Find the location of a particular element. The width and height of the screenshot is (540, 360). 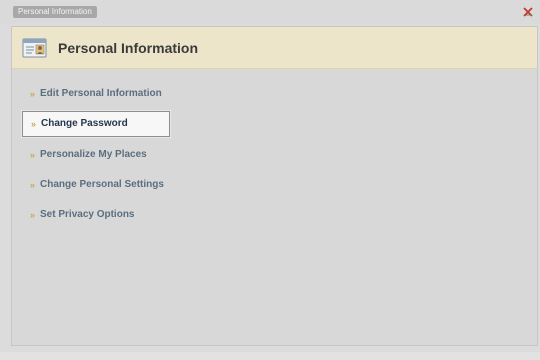

menu-item-label: Personalize My Places is located at coordinates (93, 154).